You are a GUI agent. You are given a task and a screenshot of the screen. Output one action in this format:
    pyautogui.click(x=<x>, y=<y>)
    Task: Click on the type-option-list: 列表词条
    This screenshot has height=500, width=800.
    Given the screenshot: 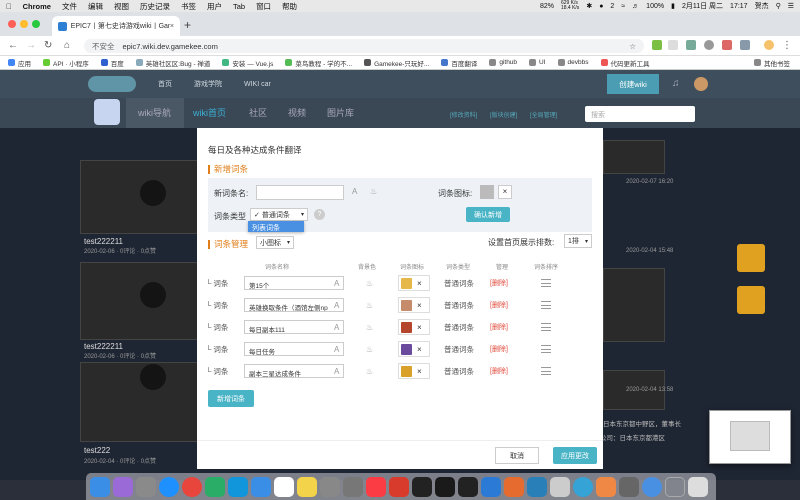 What is the action you would take?
    pyautogui.click(x=276, y=226)
    